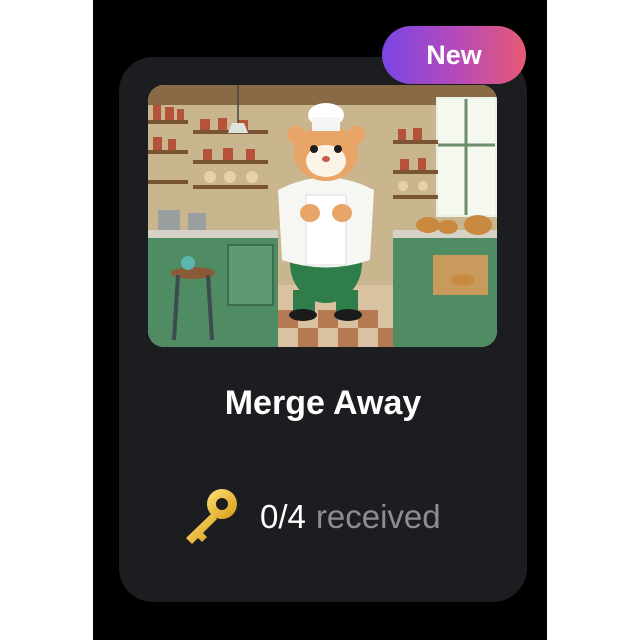 This screenshot has height=640, width=640. I want to click on key-icon, so click(211, 516).